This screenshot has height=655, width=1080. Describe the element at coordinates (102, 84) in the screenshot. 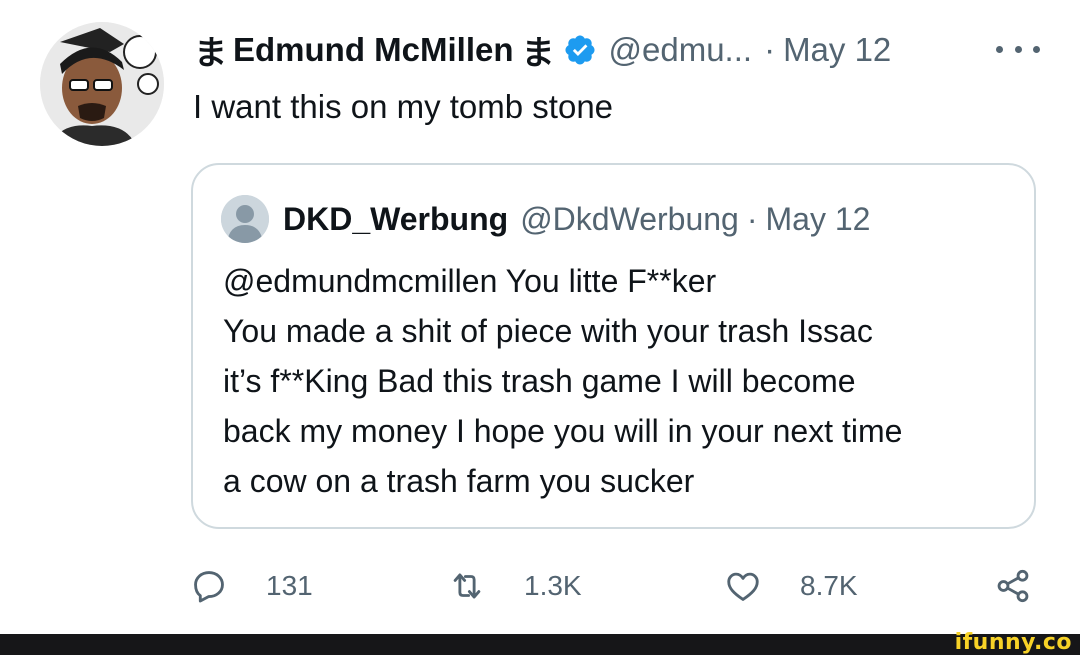

I see `author-avatar` at that location.